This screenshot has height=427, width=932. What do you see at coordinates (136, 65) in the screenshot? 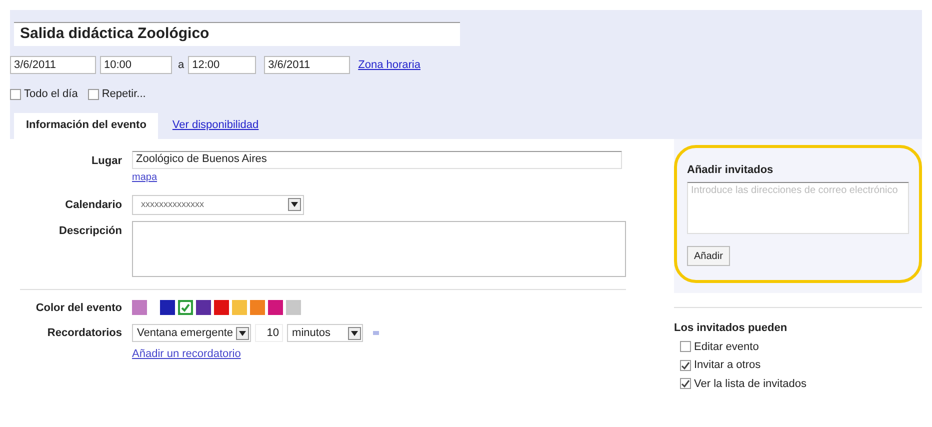
I see `start-time-field: 10:00` at bounding box center [136, 65].